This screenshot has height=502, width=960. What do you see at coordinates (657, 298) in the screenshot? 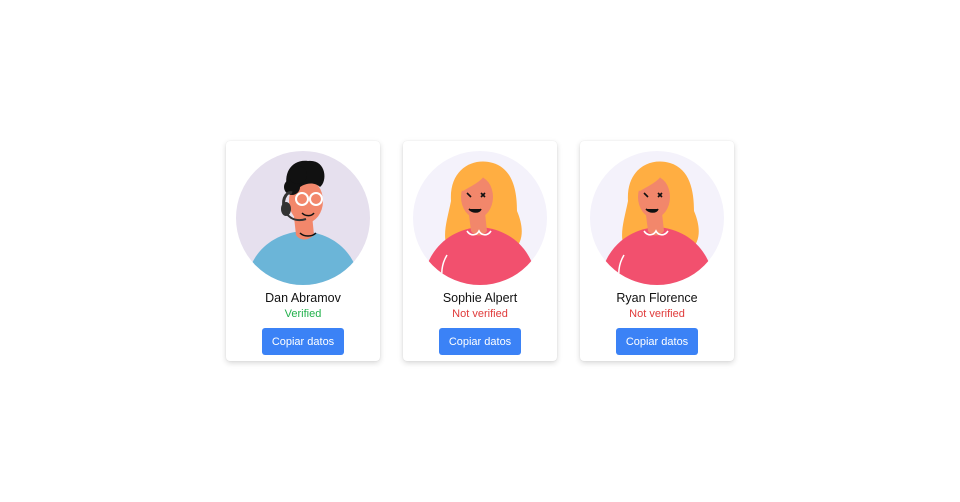
I see `user-name: Ryan Florence` at bounding box center [657, 298].